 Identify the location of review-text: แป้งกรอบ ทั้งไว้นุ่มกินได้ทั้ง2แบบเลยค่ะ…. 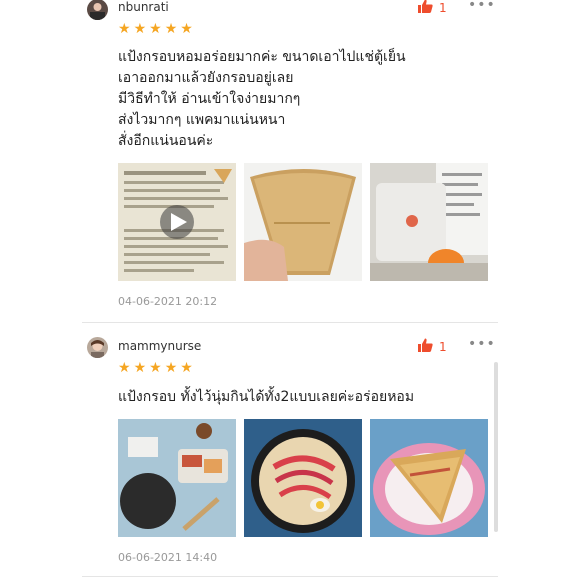
(266, 397).